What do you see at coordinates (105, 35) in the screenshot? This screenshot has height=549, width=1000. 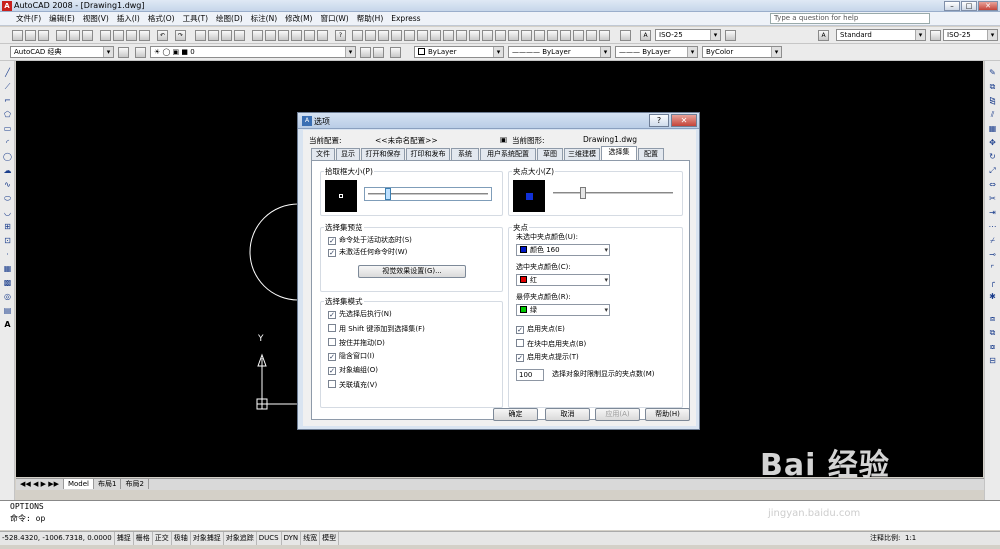 I see `cut-icon` at bounding box center [105, 35].